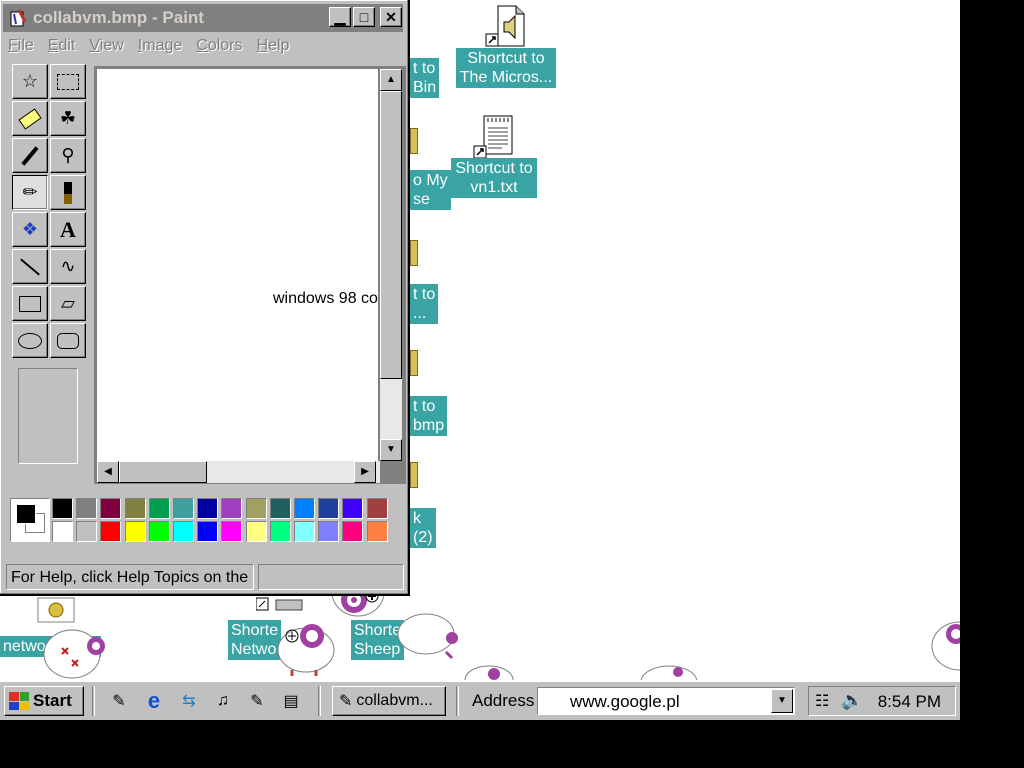  Describe the element at coordinates (257, 701) in the screenshot. I see `paint-quicklaunch-icon: ✎` at that location.